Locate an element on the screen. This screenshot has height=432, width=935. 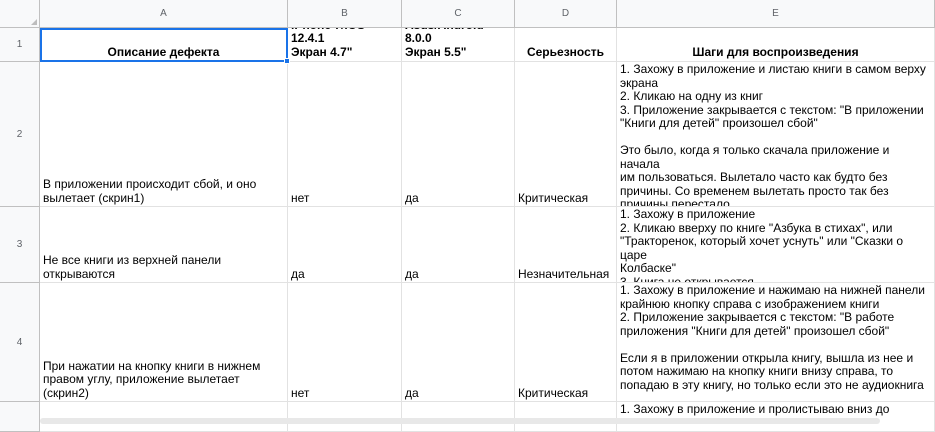
row-number: 1 is located at coordinates (19, 44).